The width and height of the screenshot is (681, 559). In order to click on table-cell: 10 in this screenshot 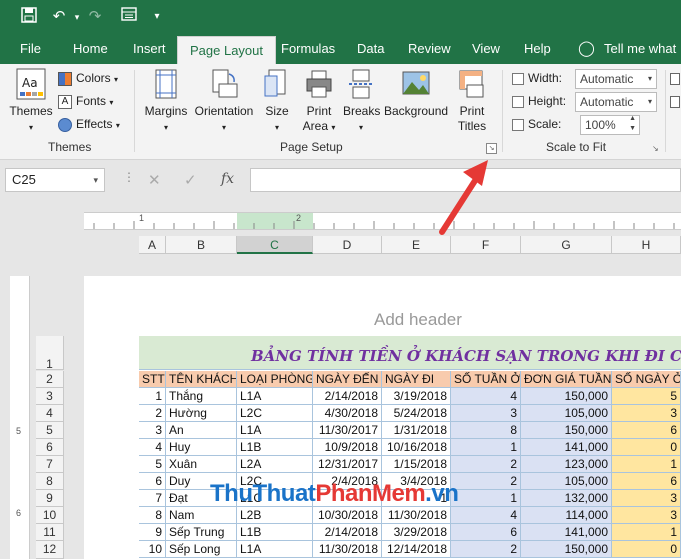, I will do `click(152, 549)`.